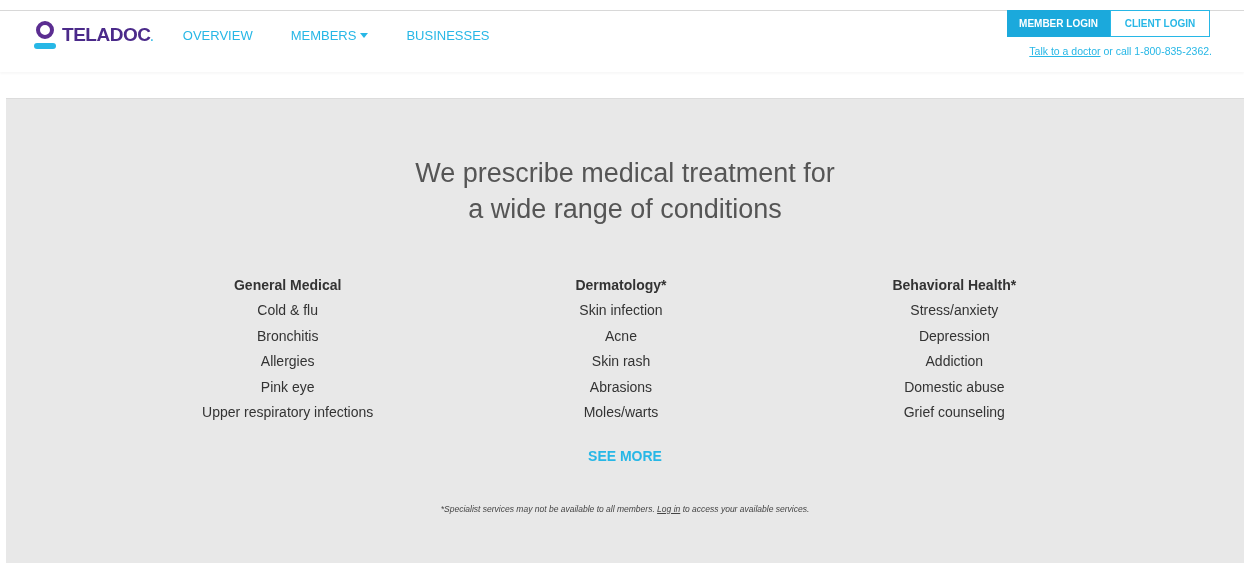  What do you see at coordinates (1120, 51) in the screenshot?
I see `contact-text: Talk to a doctor or call 1-800-835-2362.` at bounding box center [1120, 51].